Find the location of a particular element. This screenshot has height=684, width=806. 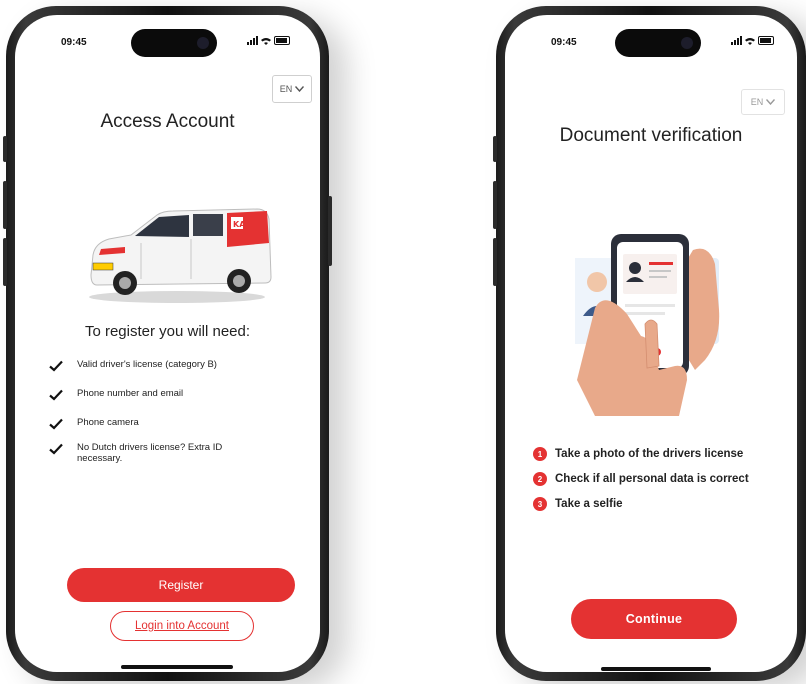

continue-button: Continue is located at coordinates (654, 619).